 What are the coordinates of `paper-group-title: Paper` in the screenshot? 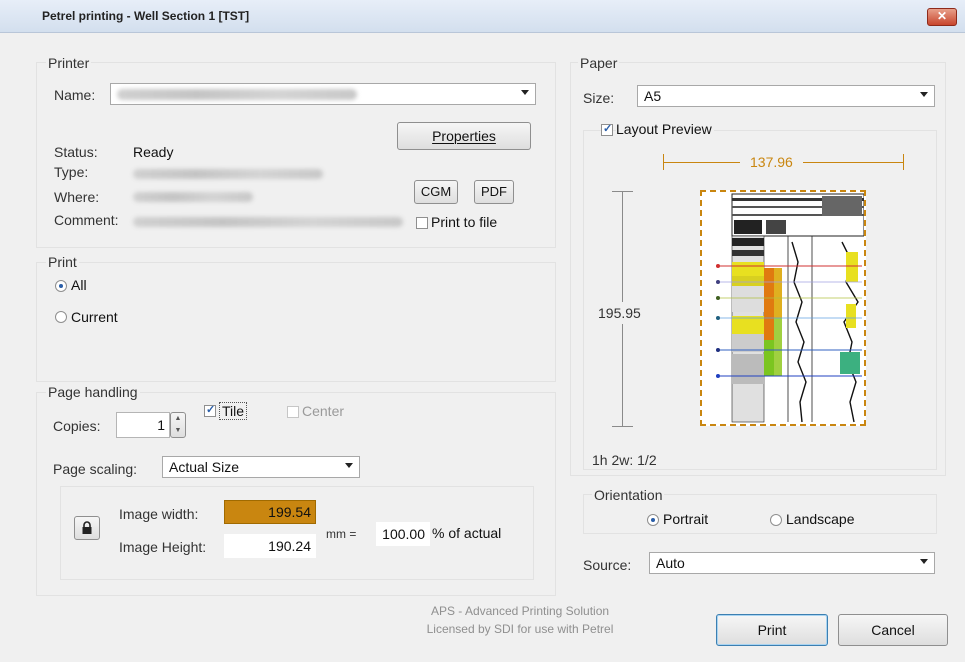 It's located at (599, 63).